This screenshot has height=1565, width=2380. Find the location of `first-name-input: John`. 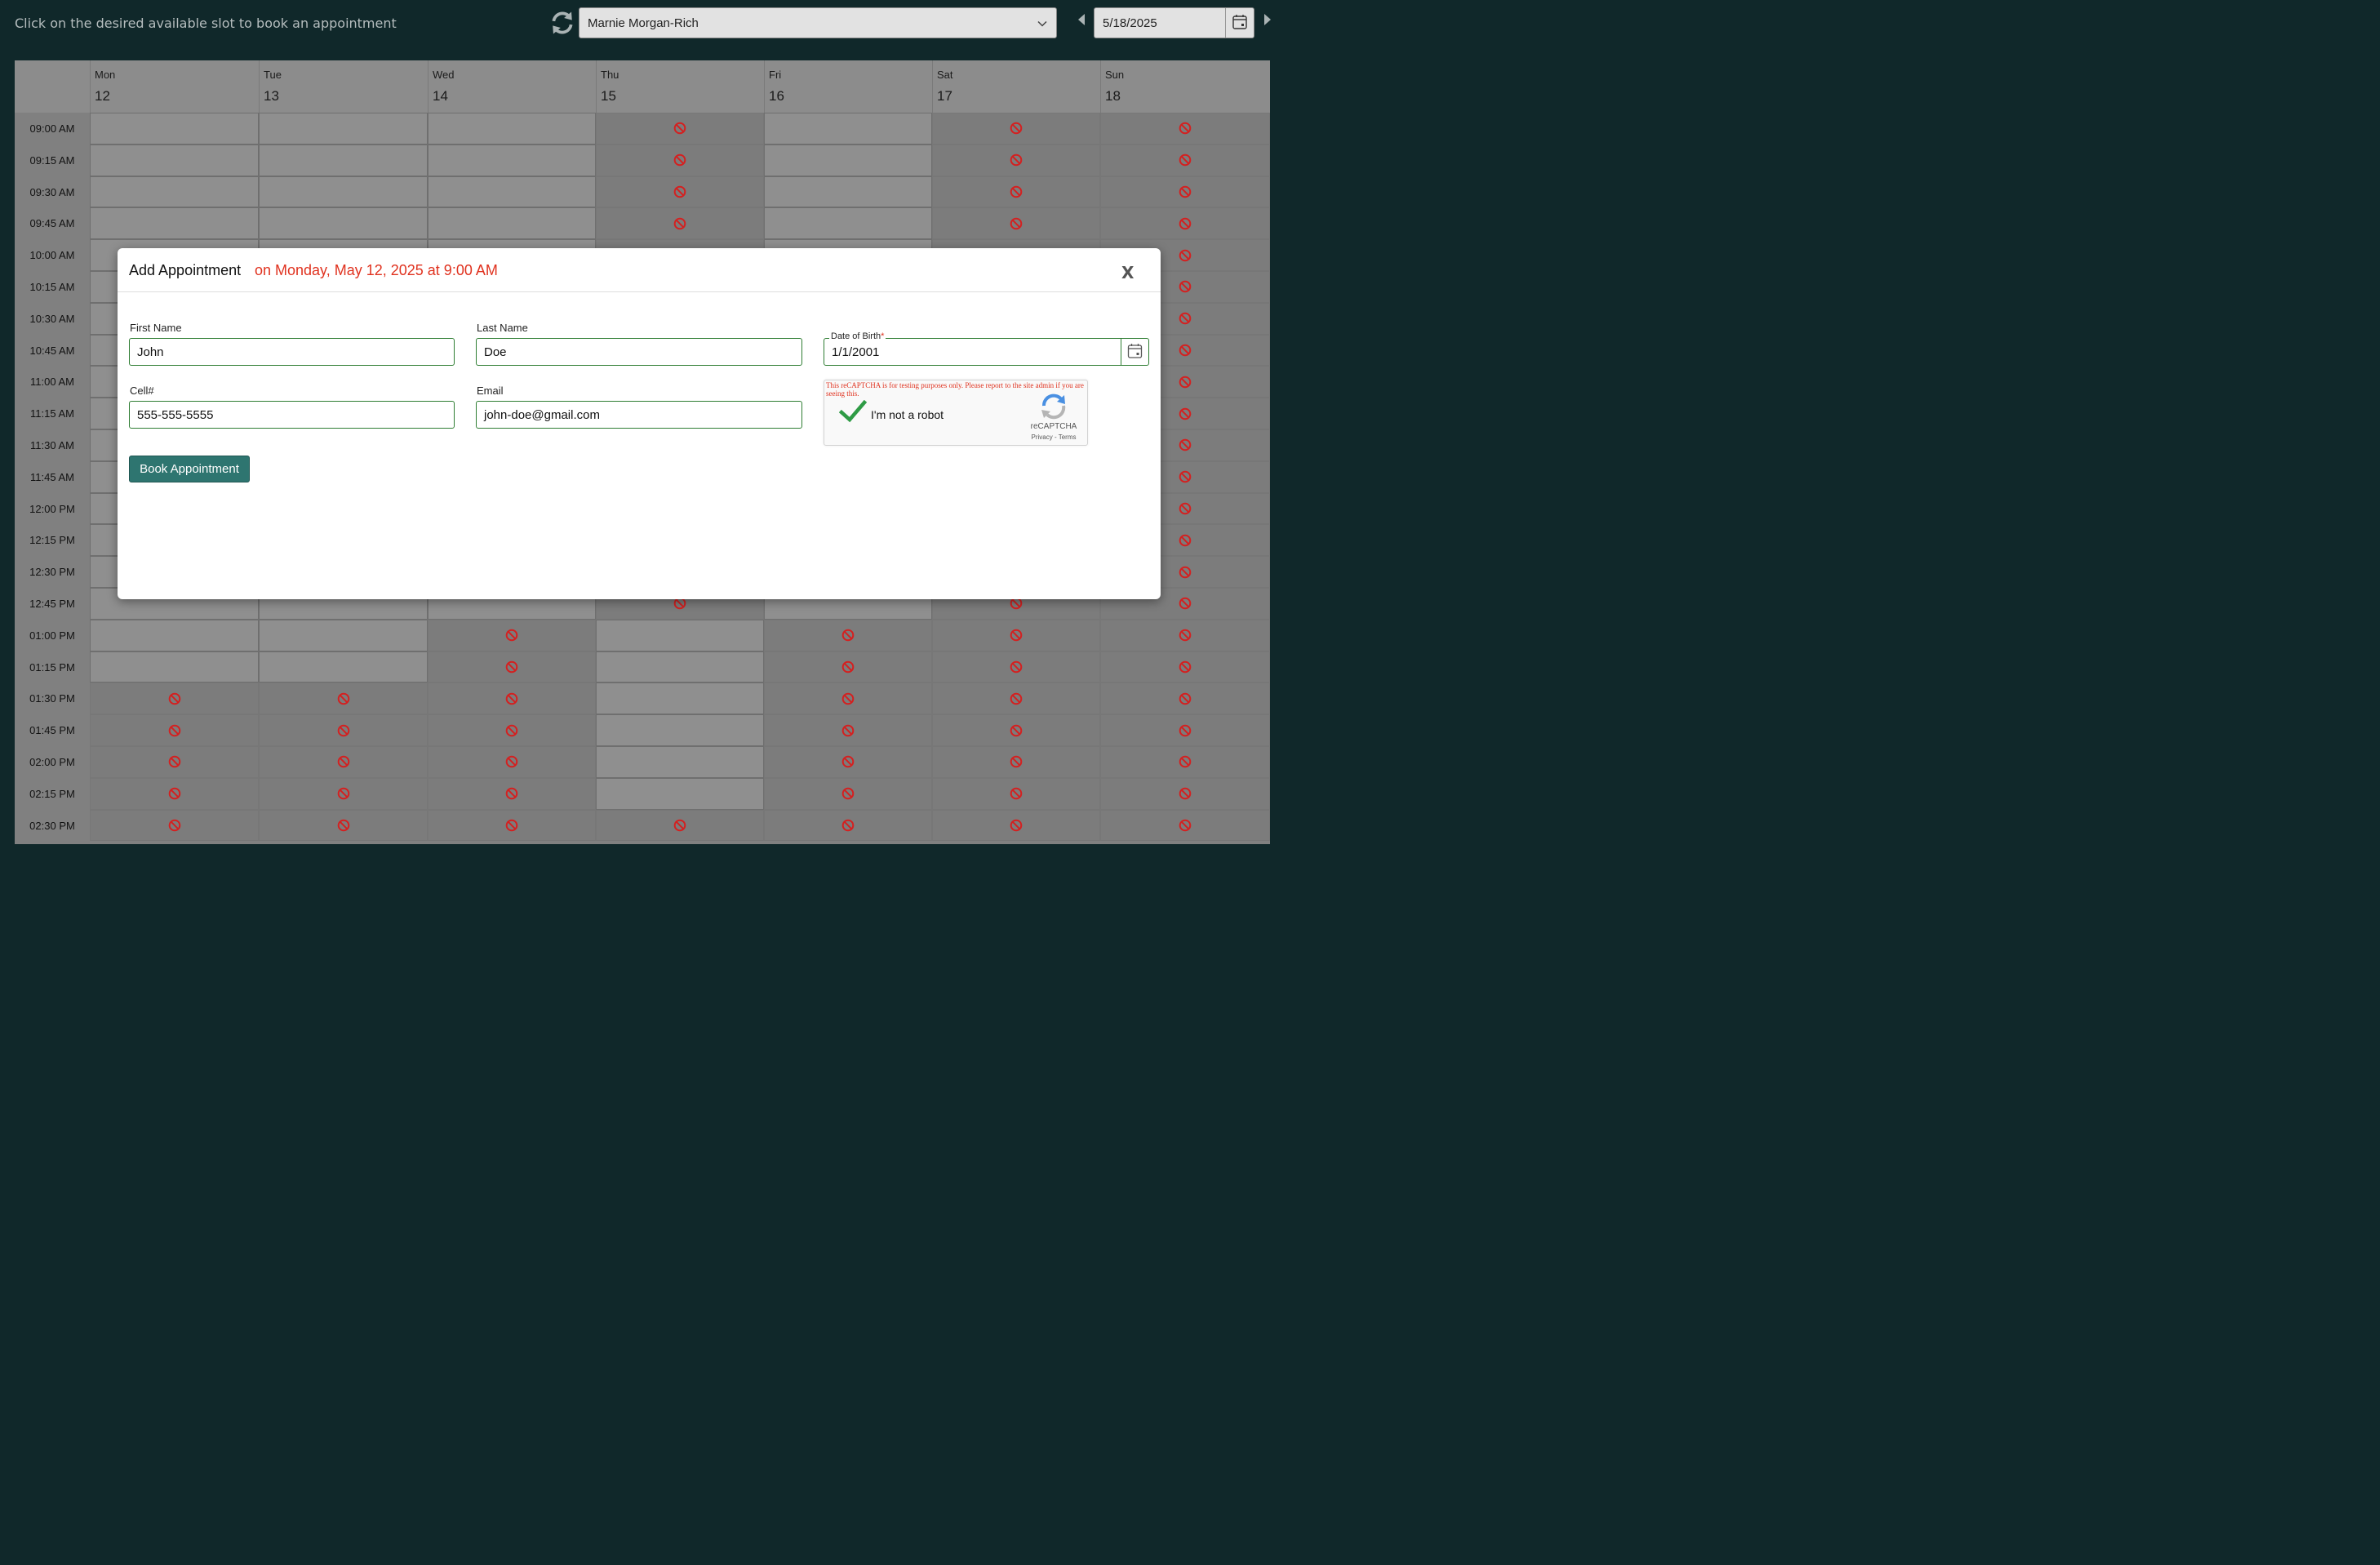

first-name-input: John is located at coordinates (292, 352).